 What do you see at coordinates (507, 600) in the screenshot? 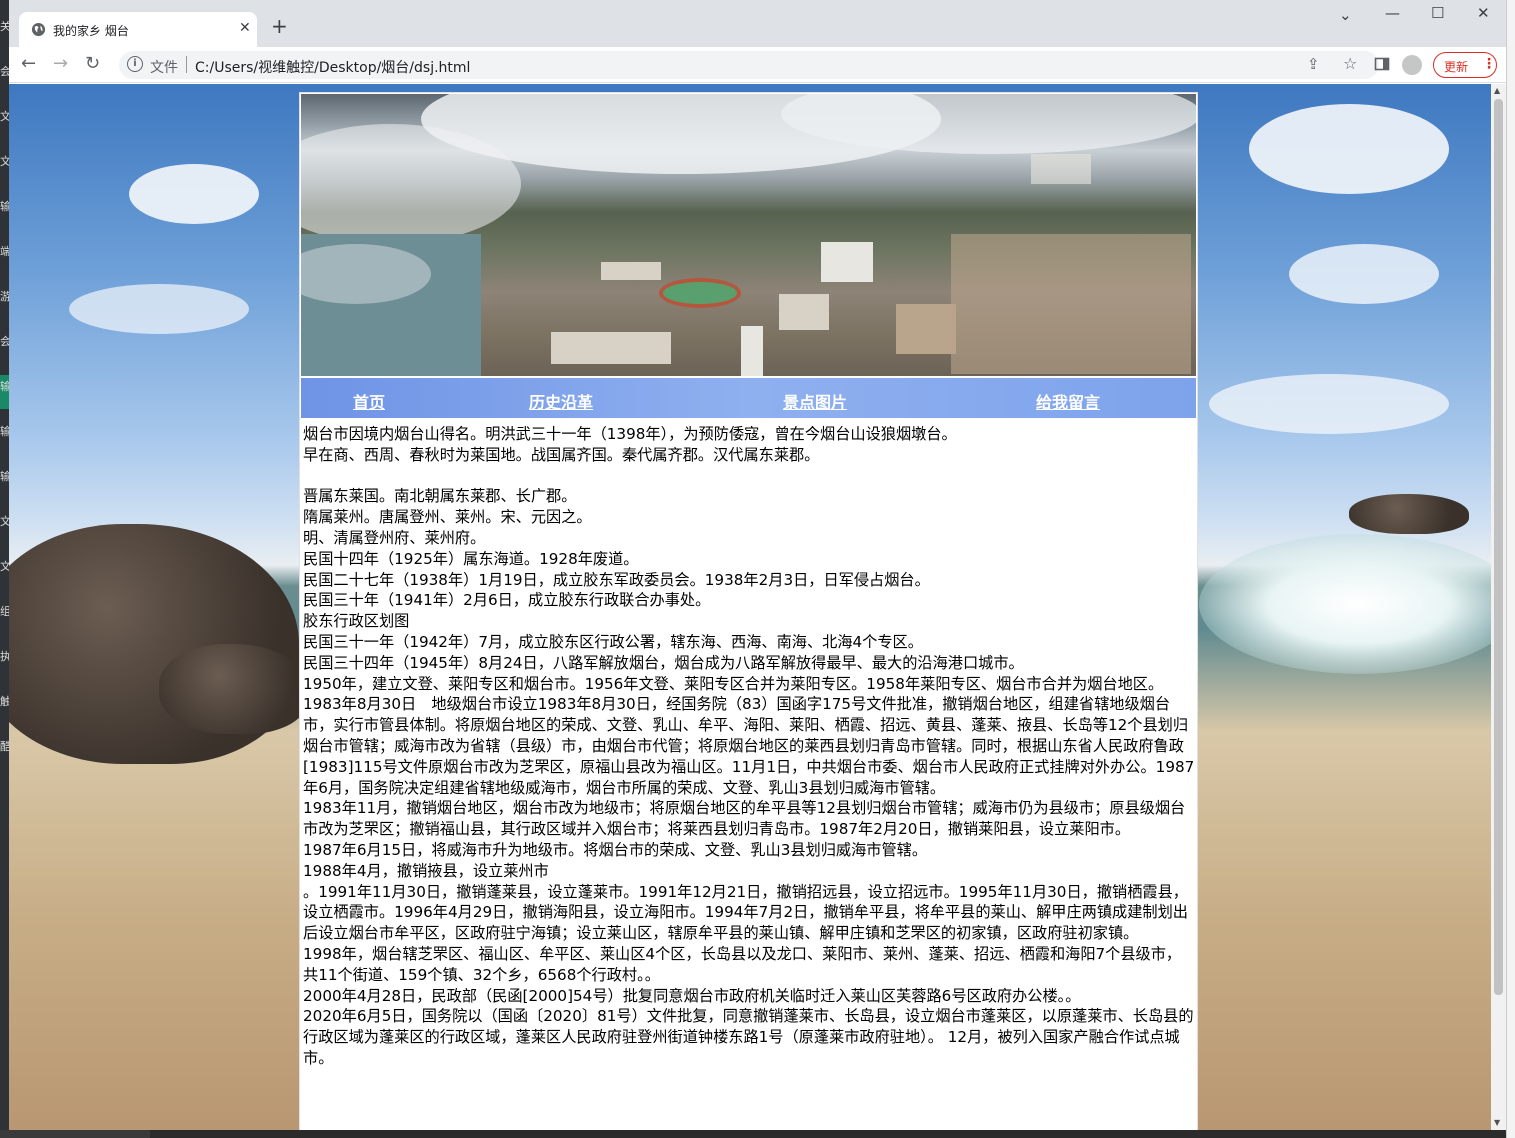
I see `article-line: 民国三十年（1941年）2月6日，成立胶东行政联合办事处。` at bounding box center [507, 600].